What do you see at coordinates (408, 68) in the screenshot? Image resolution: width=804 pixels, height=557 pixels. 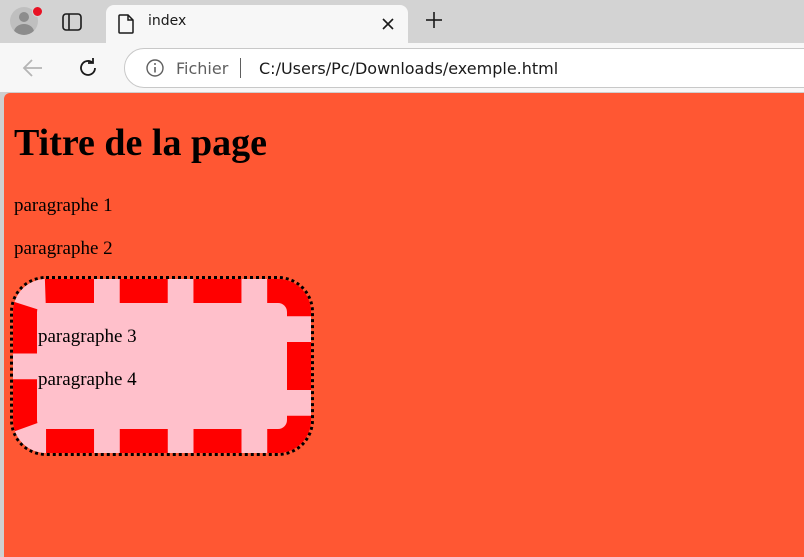 I see `url-text: C:/Users/Pc/Downloads/exemple.html` at bounding box center [408, 68].